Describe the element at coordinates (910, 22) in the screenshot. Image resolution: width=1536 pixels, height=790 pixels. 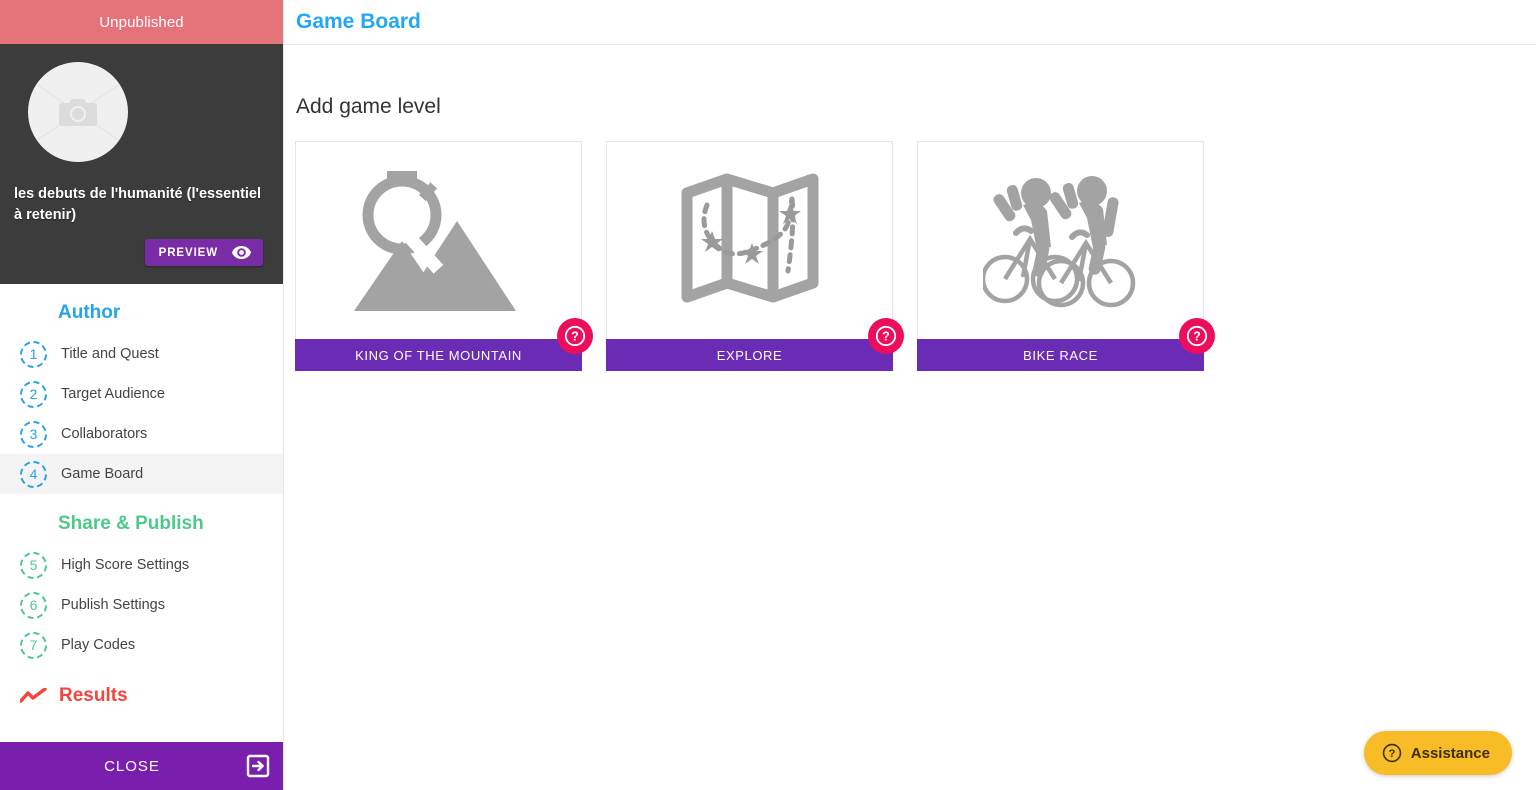
I see `main-header: Game Board` at that location.